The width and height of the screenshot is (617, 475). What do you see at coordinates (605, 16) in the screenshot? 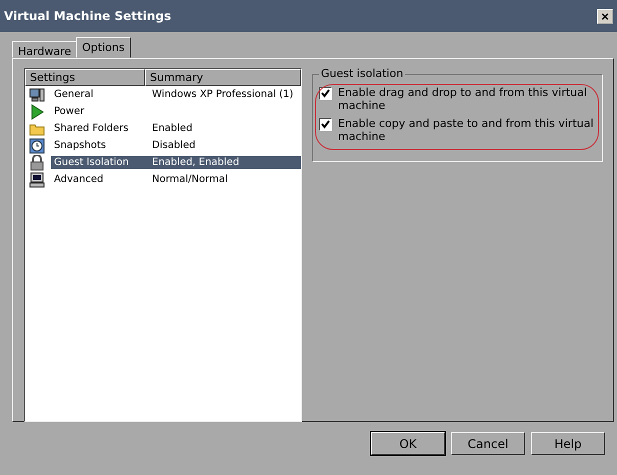
I see `close-button: ×` at bounding box center [605, 16].